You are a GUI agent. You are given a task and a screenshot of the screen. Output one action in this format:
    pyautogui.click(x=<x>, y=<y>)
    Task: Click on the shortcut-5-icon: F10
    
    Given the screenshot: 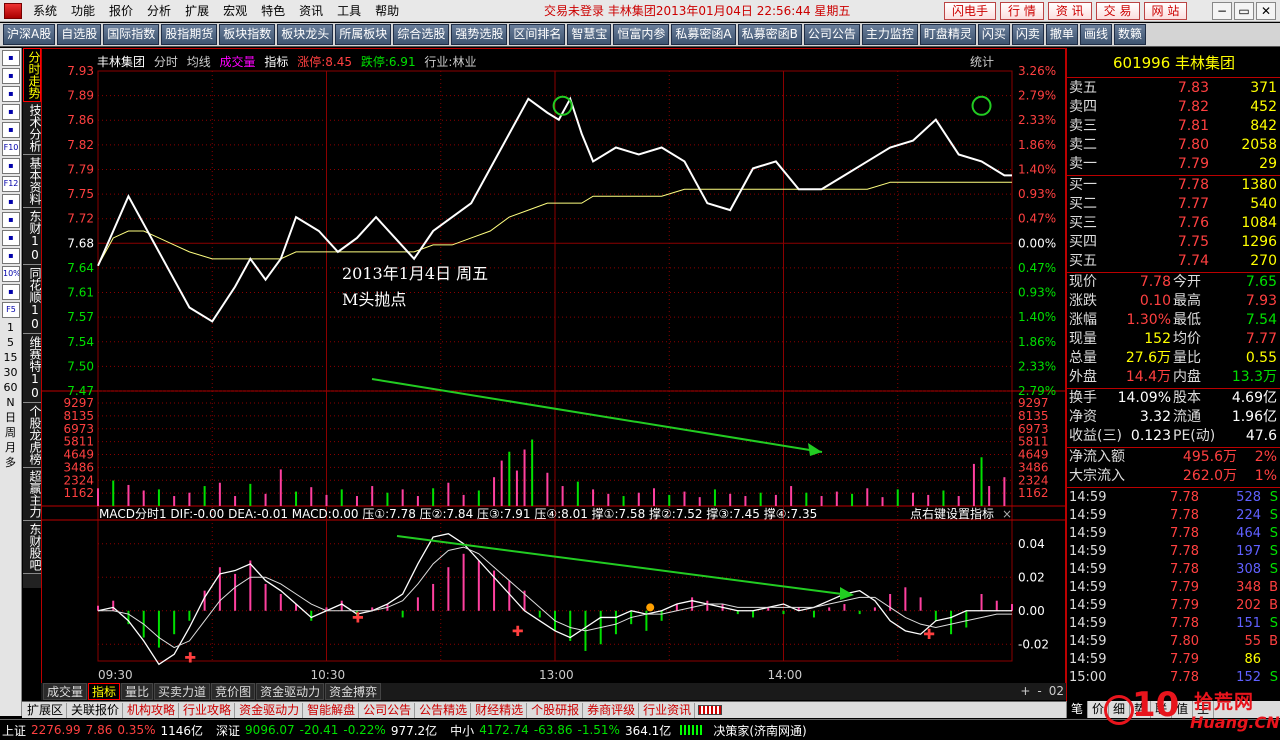 What is the action you would take?
    pyautogui.click(x=11, y=148)
    